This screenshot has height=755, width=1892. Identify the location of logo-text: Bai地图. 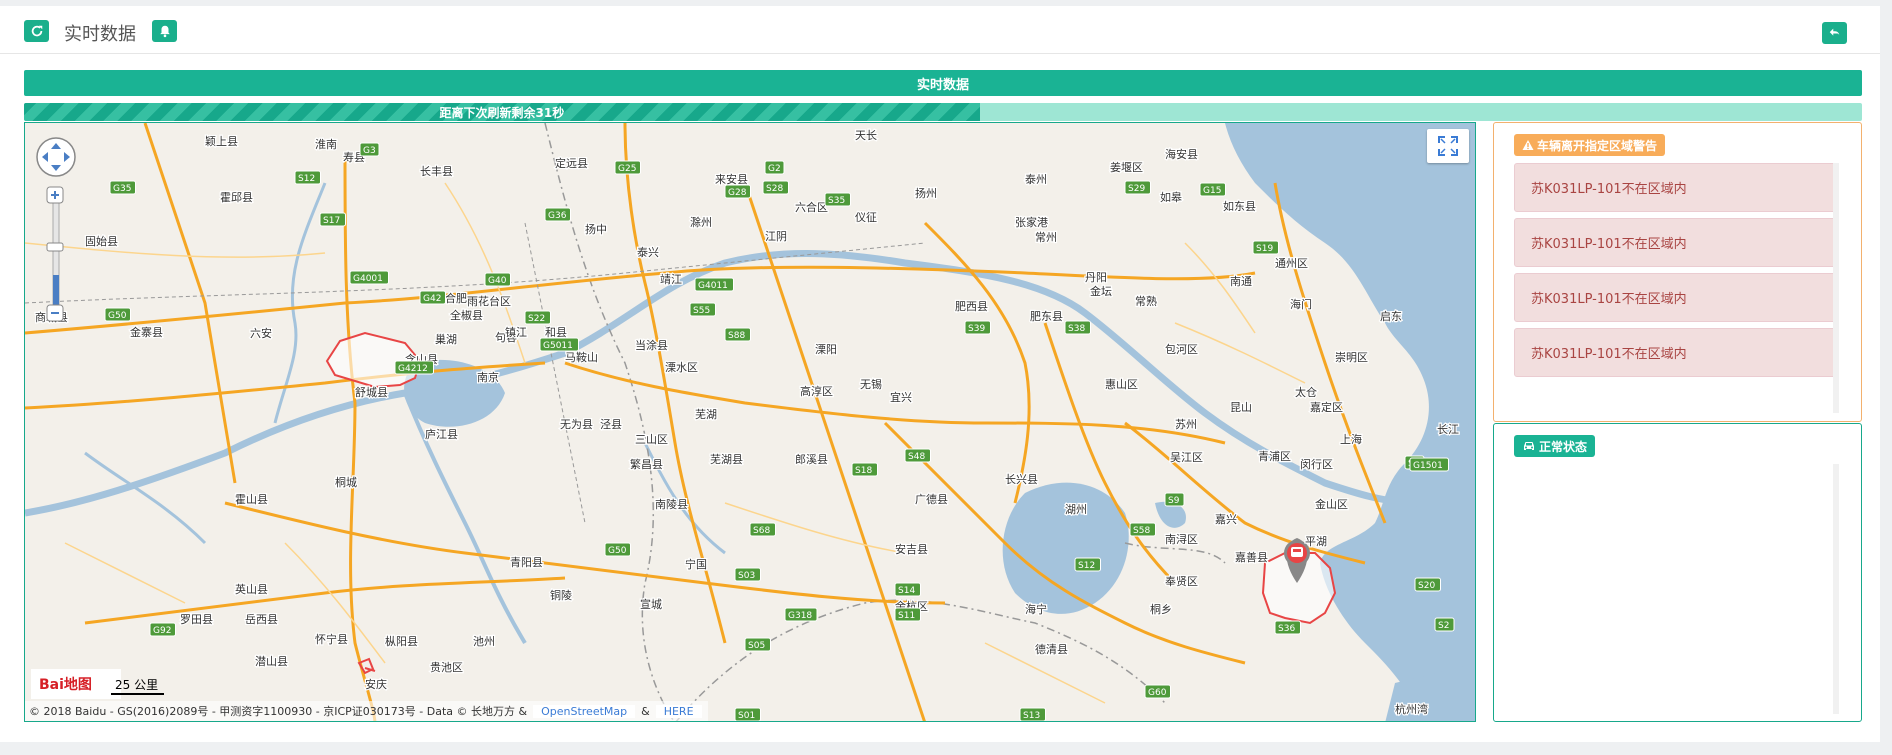
(65, 685).